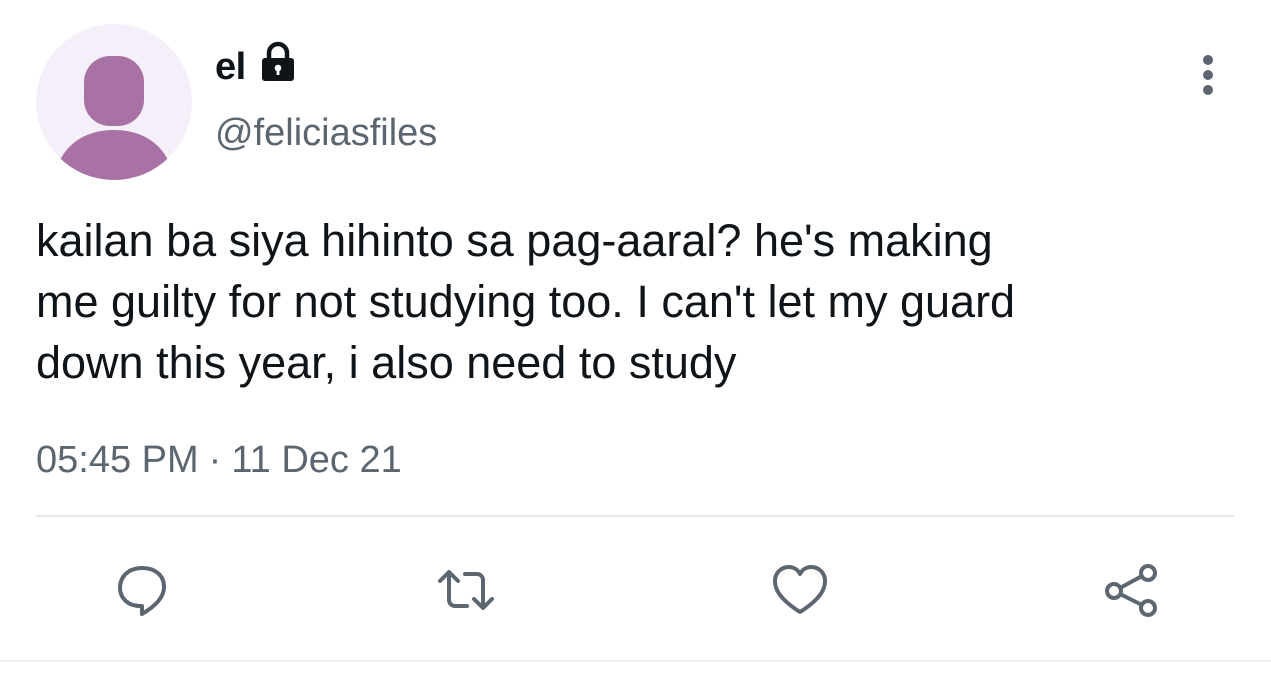 The image size is (1271, 681). What do you see at coordinates (1208, 75) in the screenshot?
I see `more-vertical-icon` at bounding box center [1208, 75].